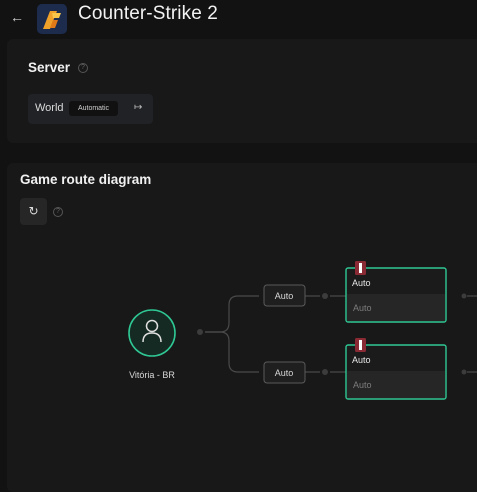 The height and width of the screenshot is (492, 477). I want to click on page-title: Counter-Strike 2, so click(148, 13).